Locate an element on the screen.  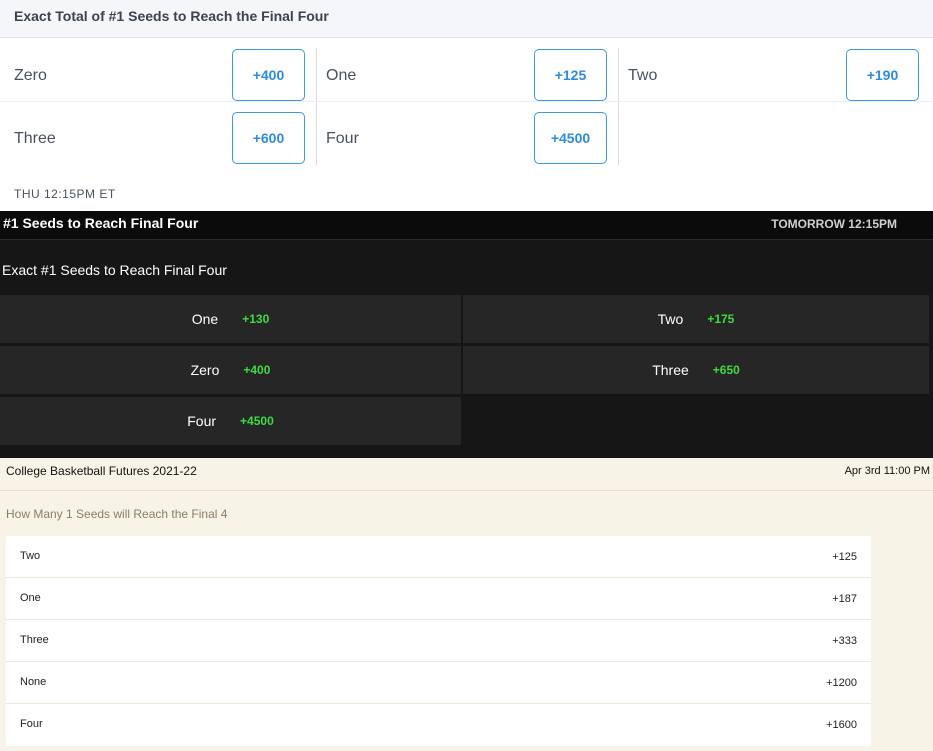
event-time: Apr 3rd 11:00 PM is located at coordinates (887, 471).